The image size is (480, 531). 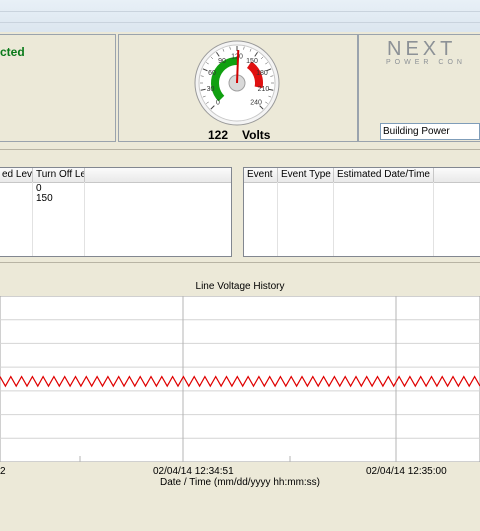 What do you see at coordinates (240, 16) in the screenshot?
I see `window-top-strip` at bounding box center [240, 16].